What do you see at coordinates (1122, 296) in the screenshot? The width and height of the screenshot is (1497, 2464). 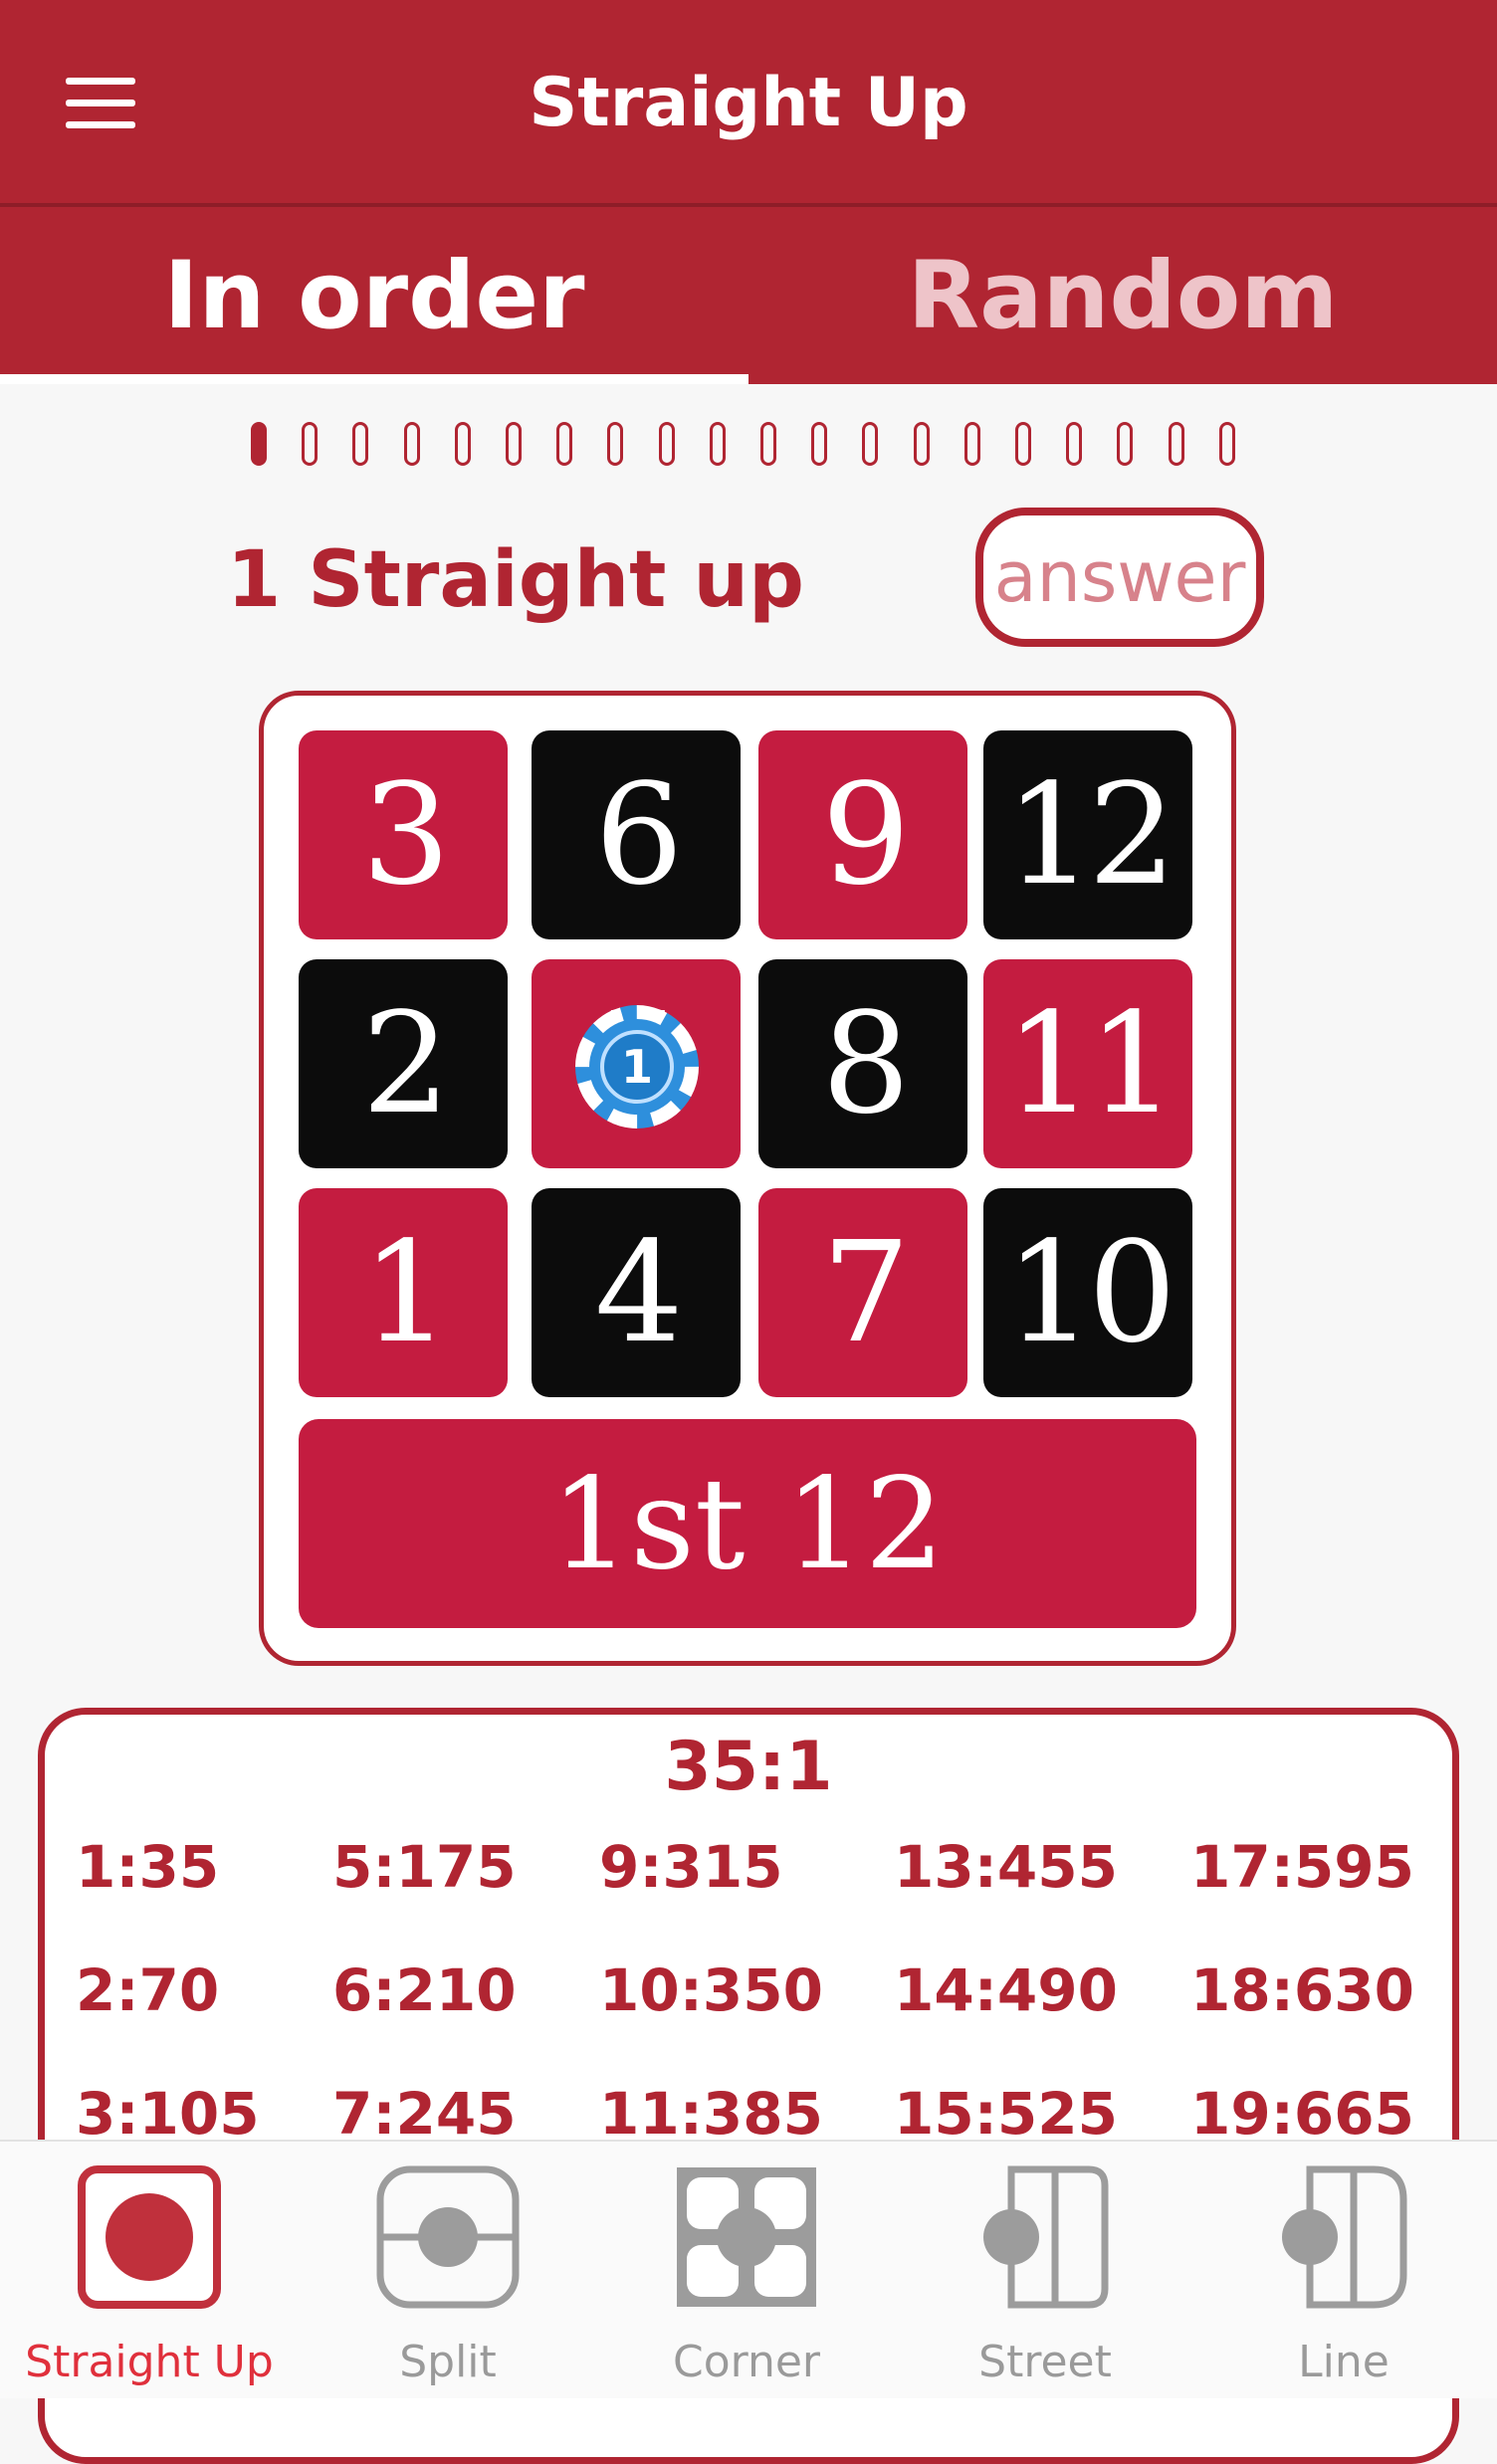 I see `tab-random: Random` at bounding box center [1122, 296].